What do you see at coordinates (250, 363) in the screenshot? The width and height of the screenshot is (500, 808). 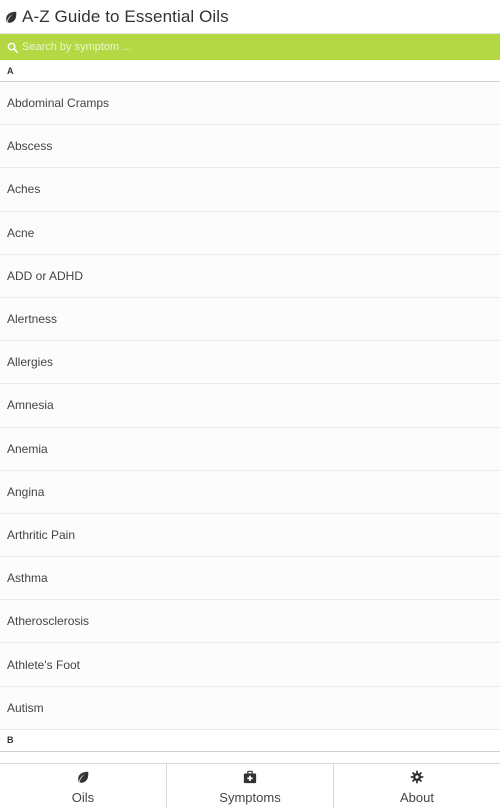 I see `list-item: Allergies` at bounding box center [250, 363].